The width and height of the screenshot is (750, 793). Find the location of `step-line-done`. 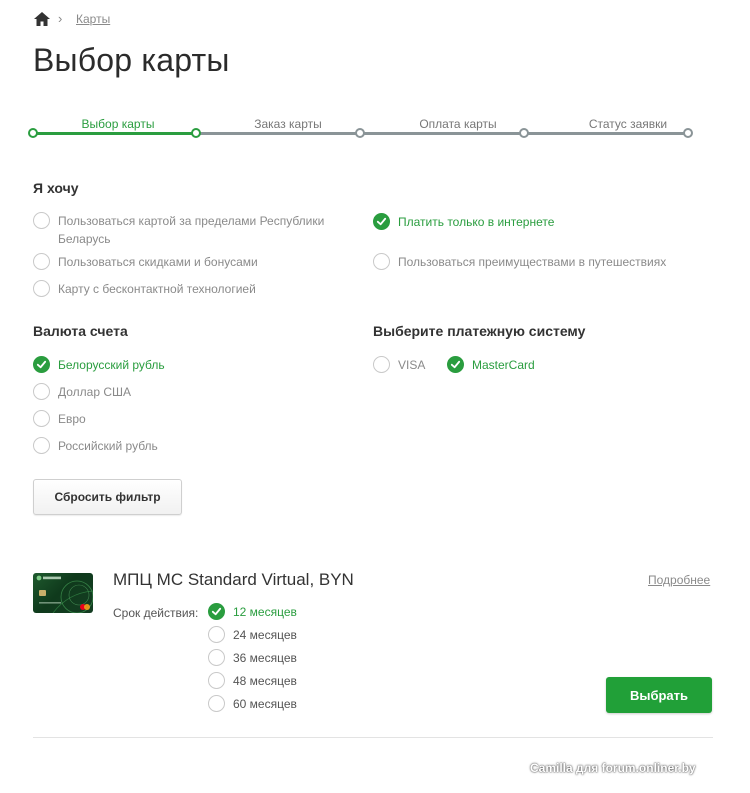

step-line-done is located at coordinates (116, 133).